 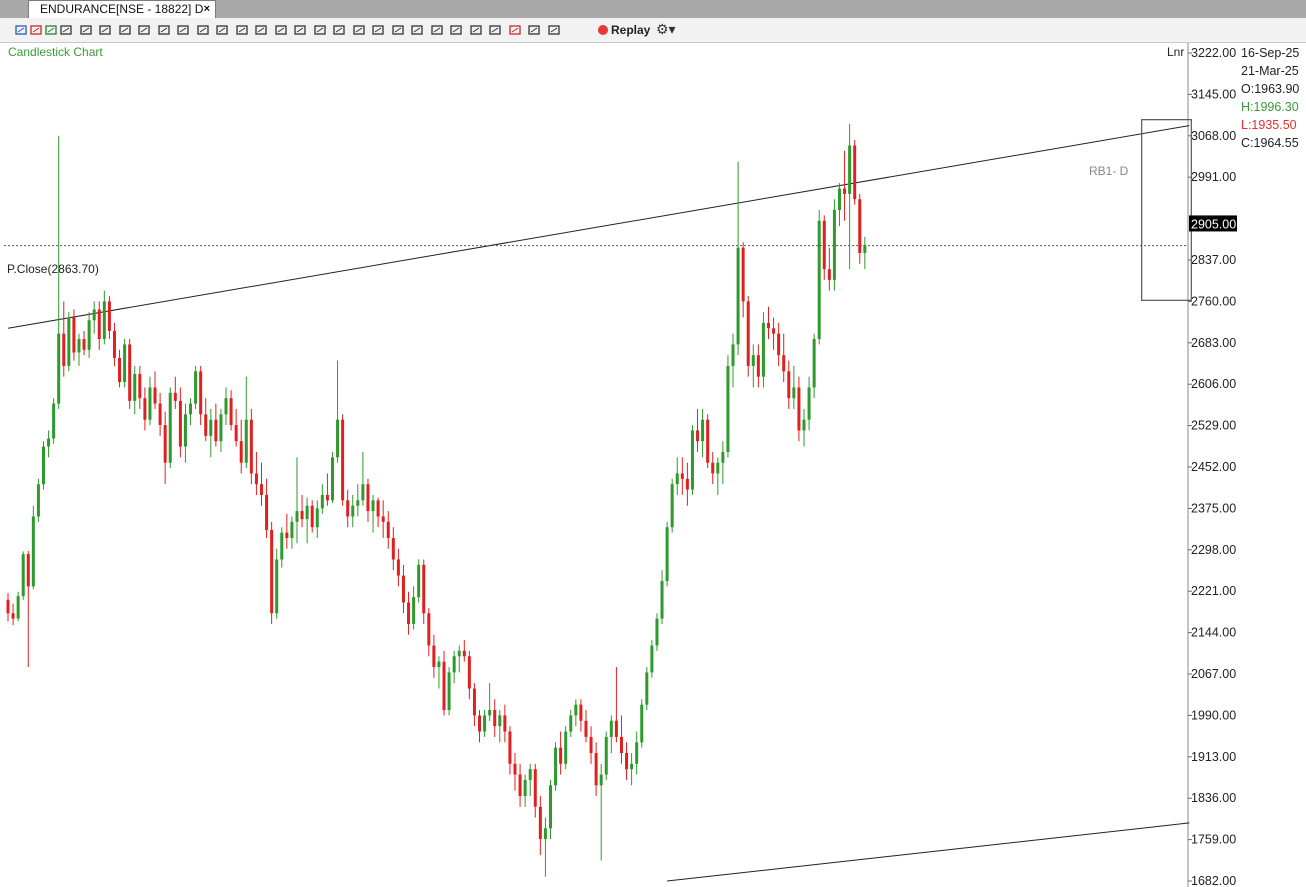 I want to click on parallel-lines-icon, so click(x=339, y=30).